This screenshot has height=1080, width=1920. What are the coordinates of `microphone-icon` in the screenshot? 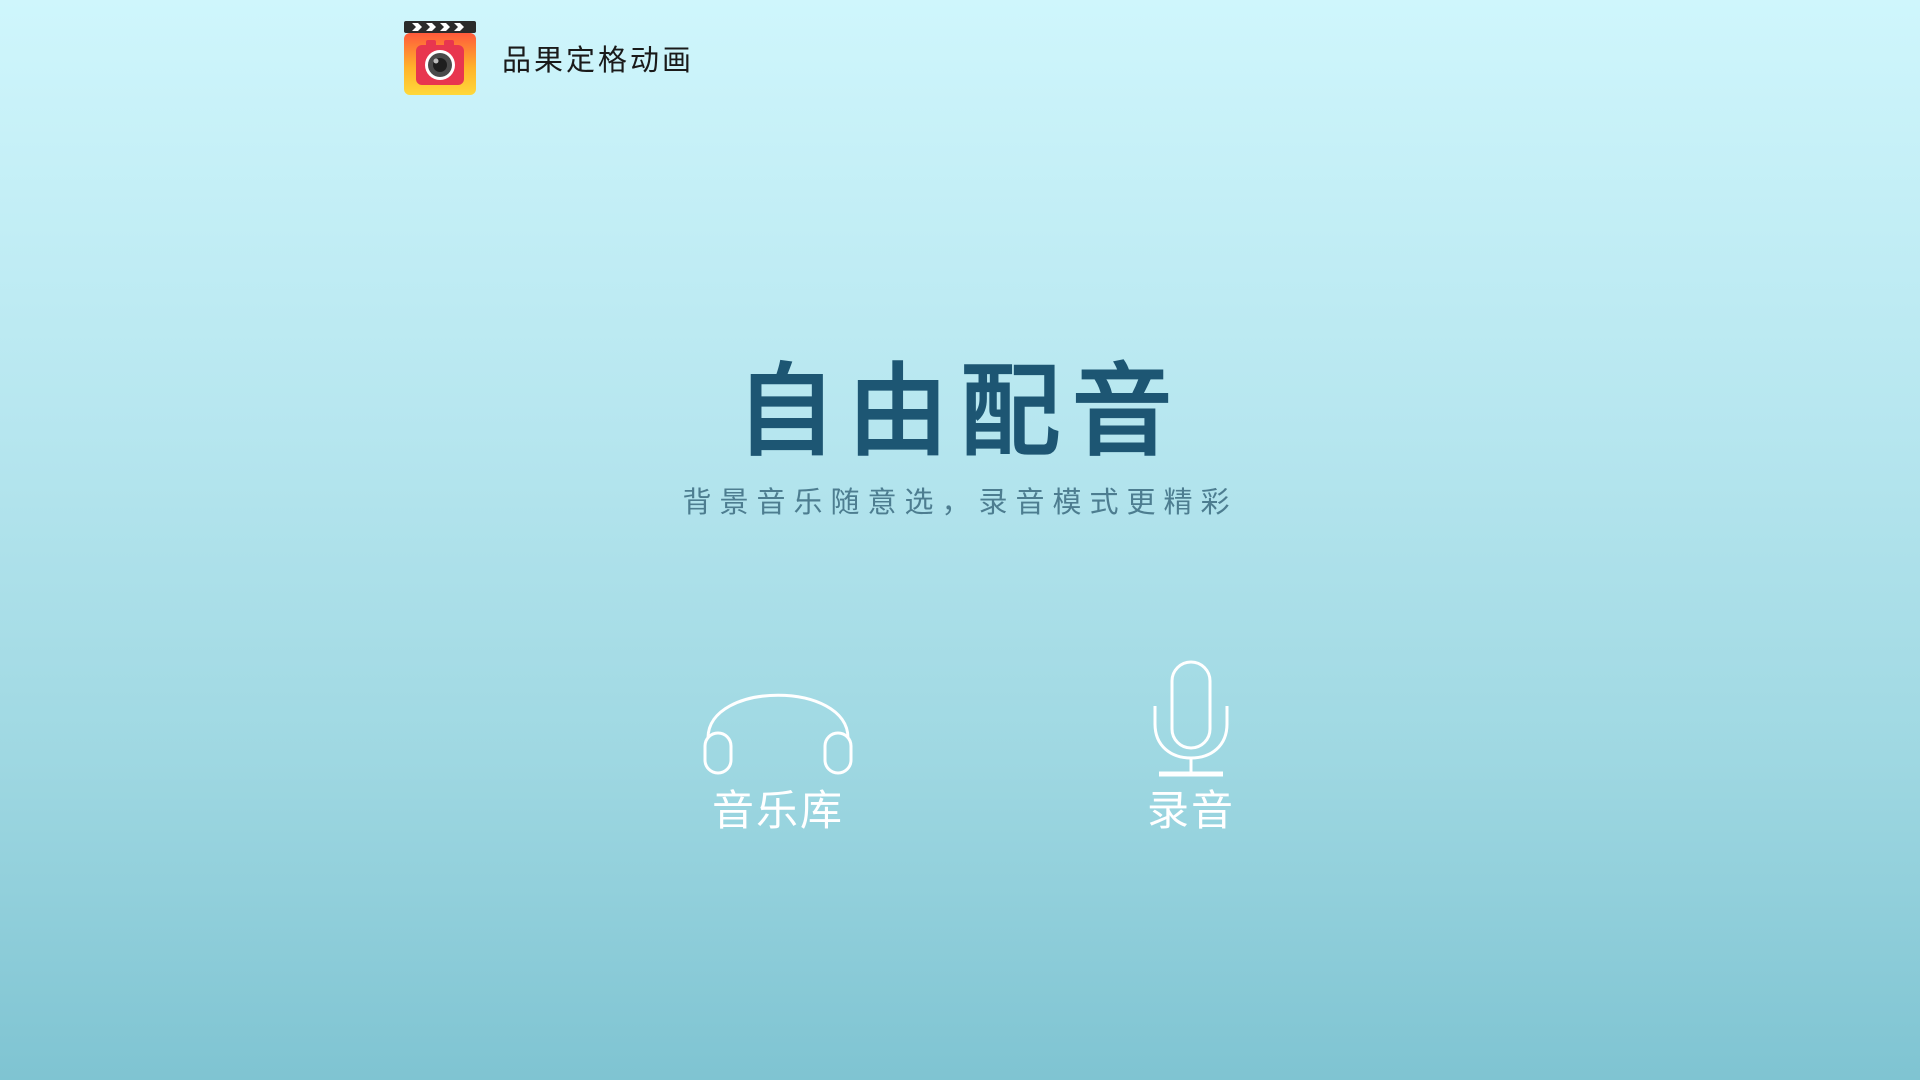 It's located at (1191, 718).